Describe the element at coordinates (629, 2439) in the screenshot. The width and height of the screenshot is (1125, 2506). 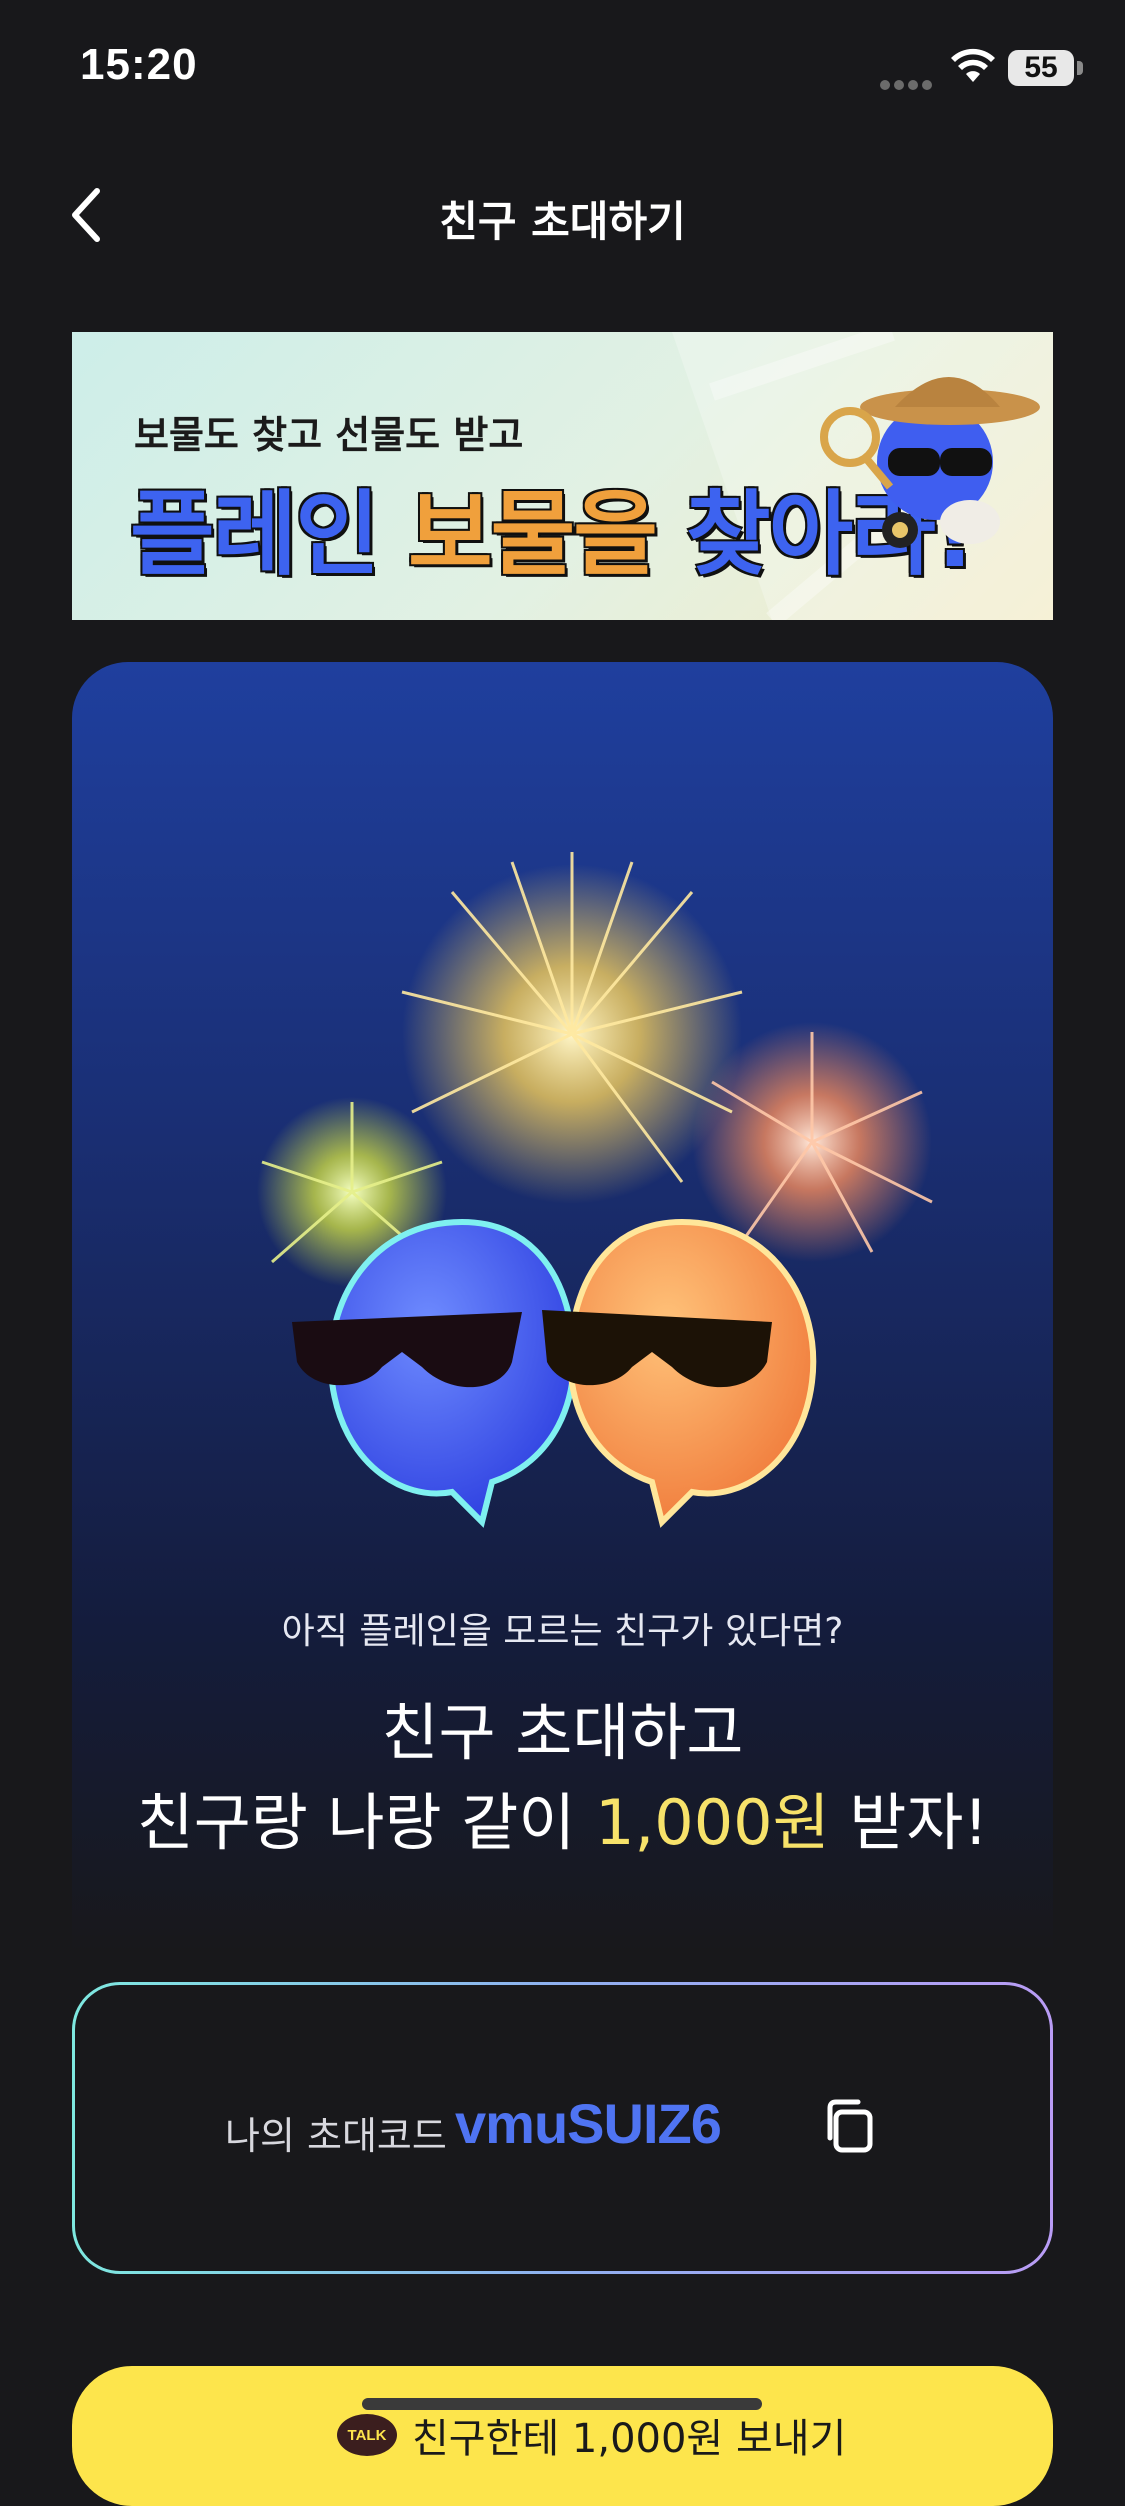
I see `kakao-share-label: 친구한테 1,000원 보내기` at that location.